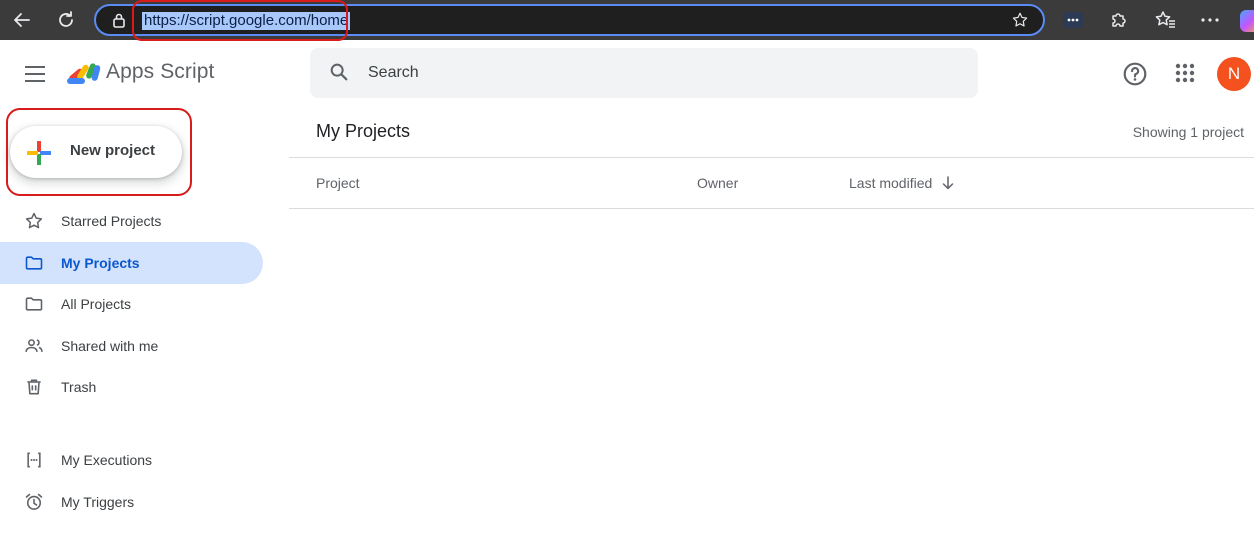 The height and width of the screenshot is (539, 1254). I want to click on sidebar-item-trash: Trash, so click(131, 387).